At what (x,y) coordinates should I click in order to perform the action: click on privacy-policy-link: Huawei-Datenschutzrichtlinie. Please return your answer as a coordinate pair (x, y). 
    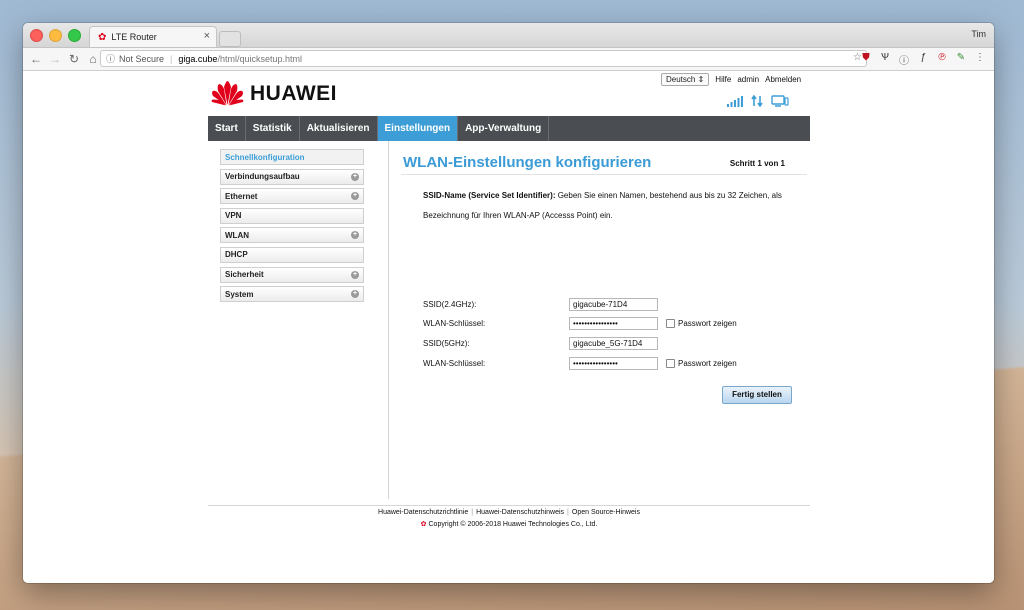
    Looking at the image, I should click on (423, 512).